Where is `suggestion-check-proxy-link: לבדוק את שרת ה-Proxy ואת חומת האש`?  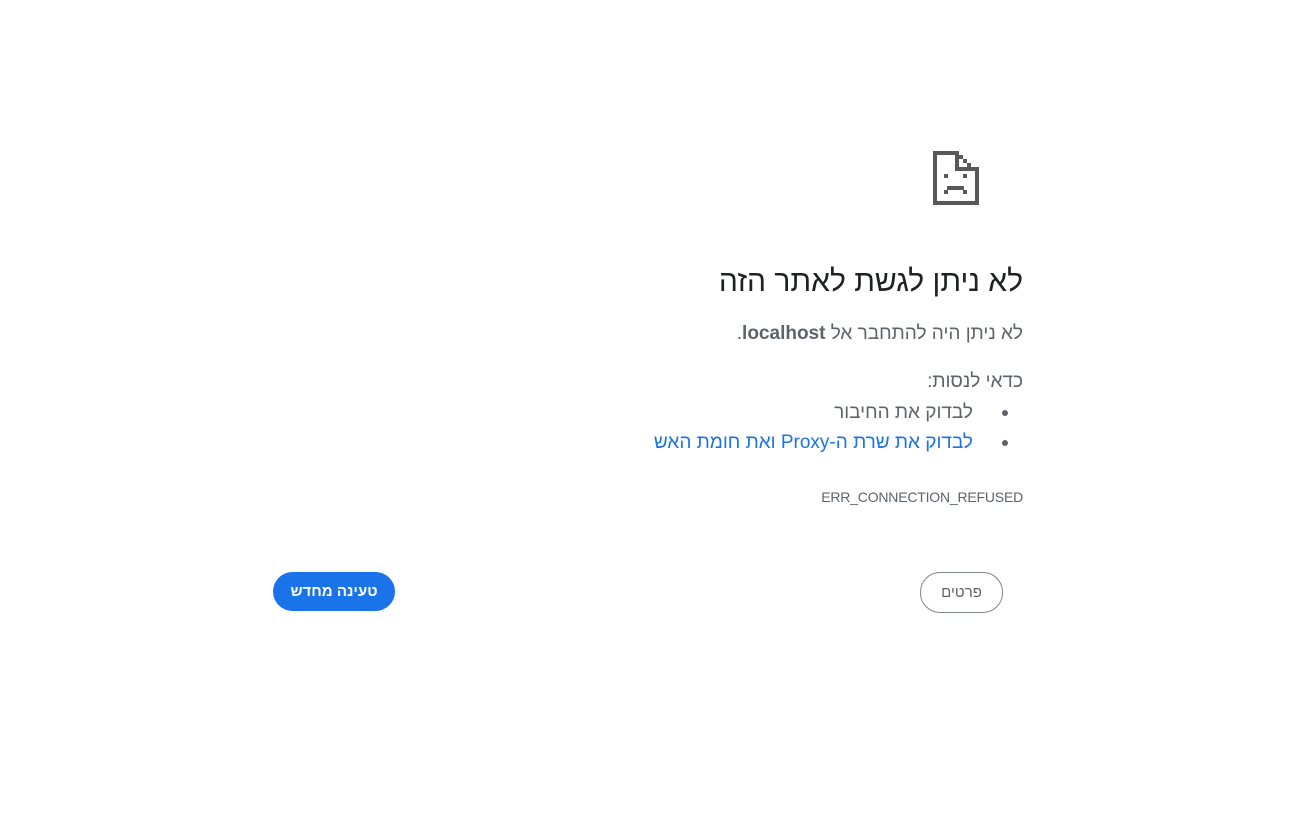
suggestion-check-proxy-link: לבדוק את שרת ה-Proxy ואת חומת האש is located at coordinates (813, 442).